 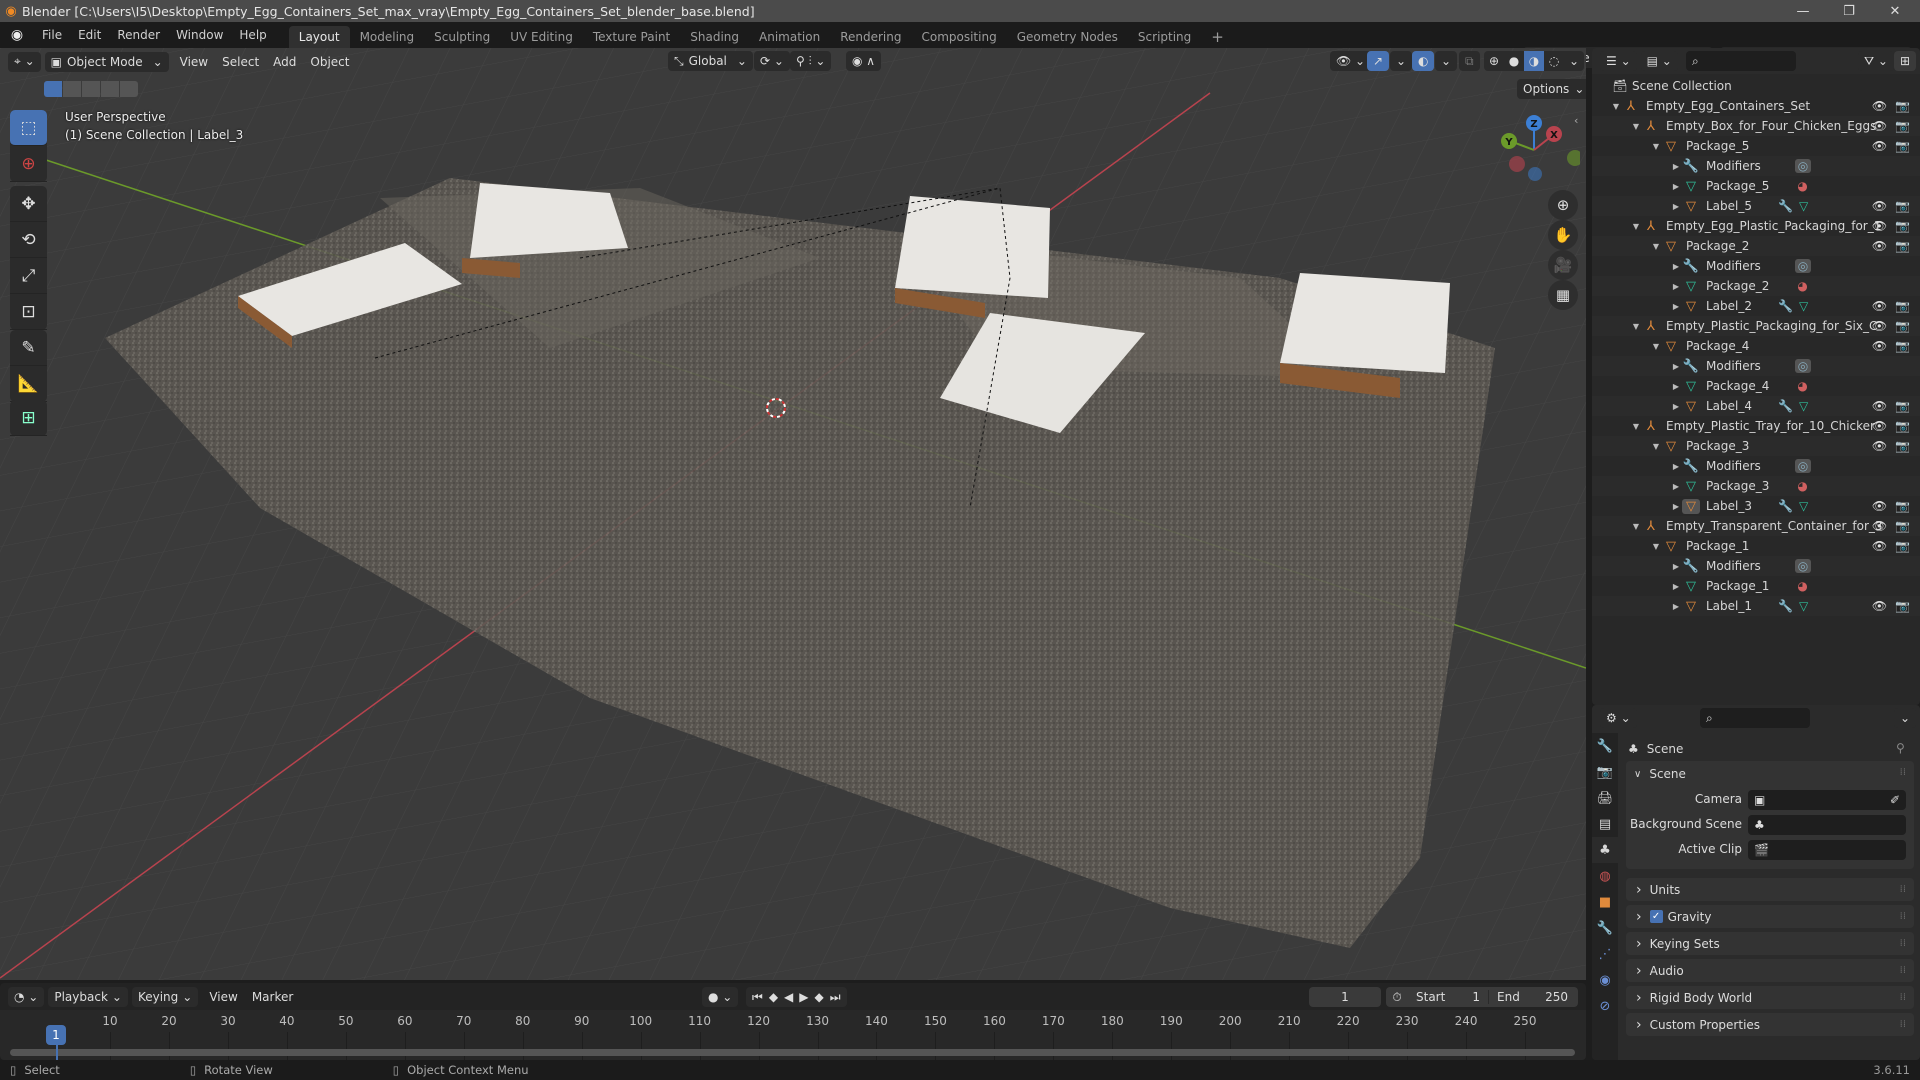 I want to click on outliner-row: ▼ ▽ Package_5 👁 📷, so click(x=1756, y=146).